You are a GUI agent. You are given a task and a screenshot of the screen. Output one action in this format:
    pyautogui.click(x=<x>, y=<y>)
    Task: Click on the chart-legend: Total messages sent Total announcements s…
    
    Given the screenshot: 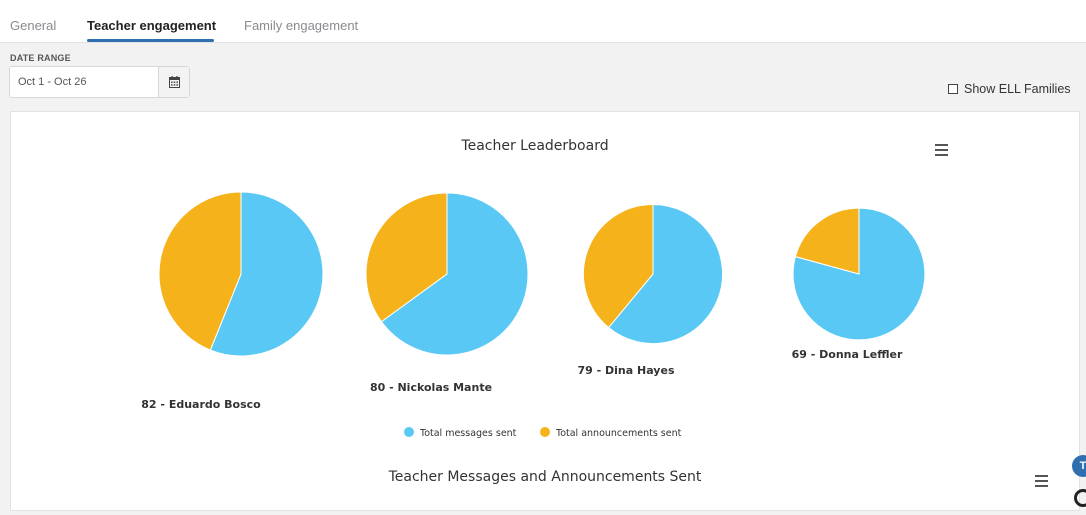 What is the action you would take?
    pyautogui.click(x=543, y=433)
    